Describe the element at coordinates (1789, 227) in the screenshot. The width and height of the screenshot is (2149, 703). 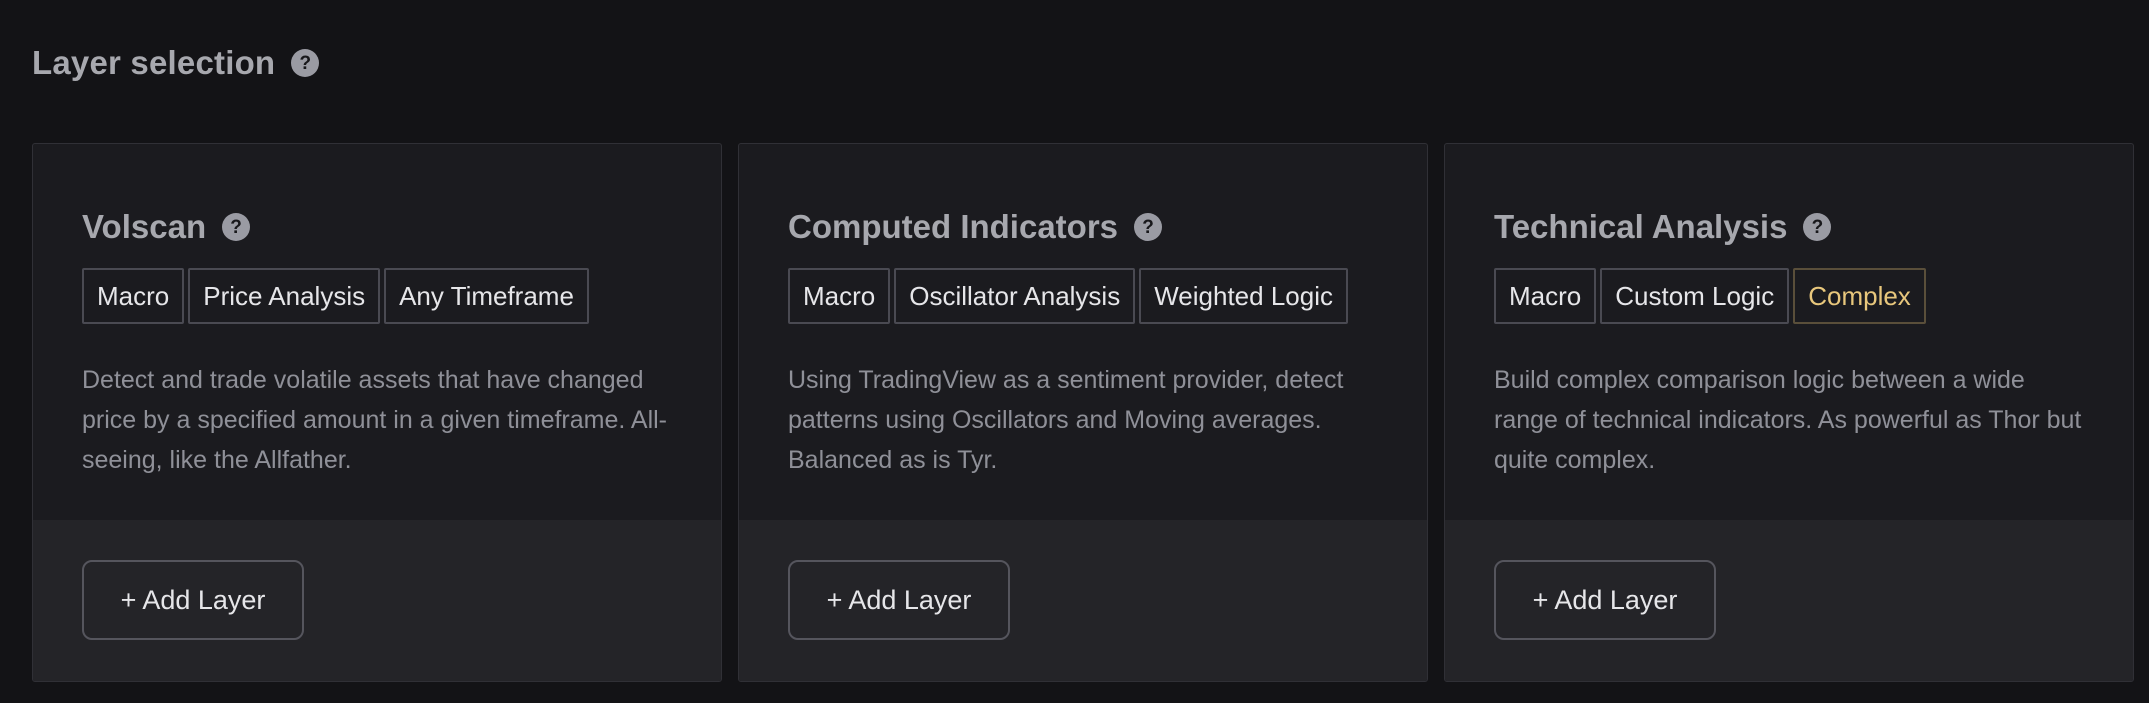
I see `card-title-row: Technical Analysis ?` at that location.